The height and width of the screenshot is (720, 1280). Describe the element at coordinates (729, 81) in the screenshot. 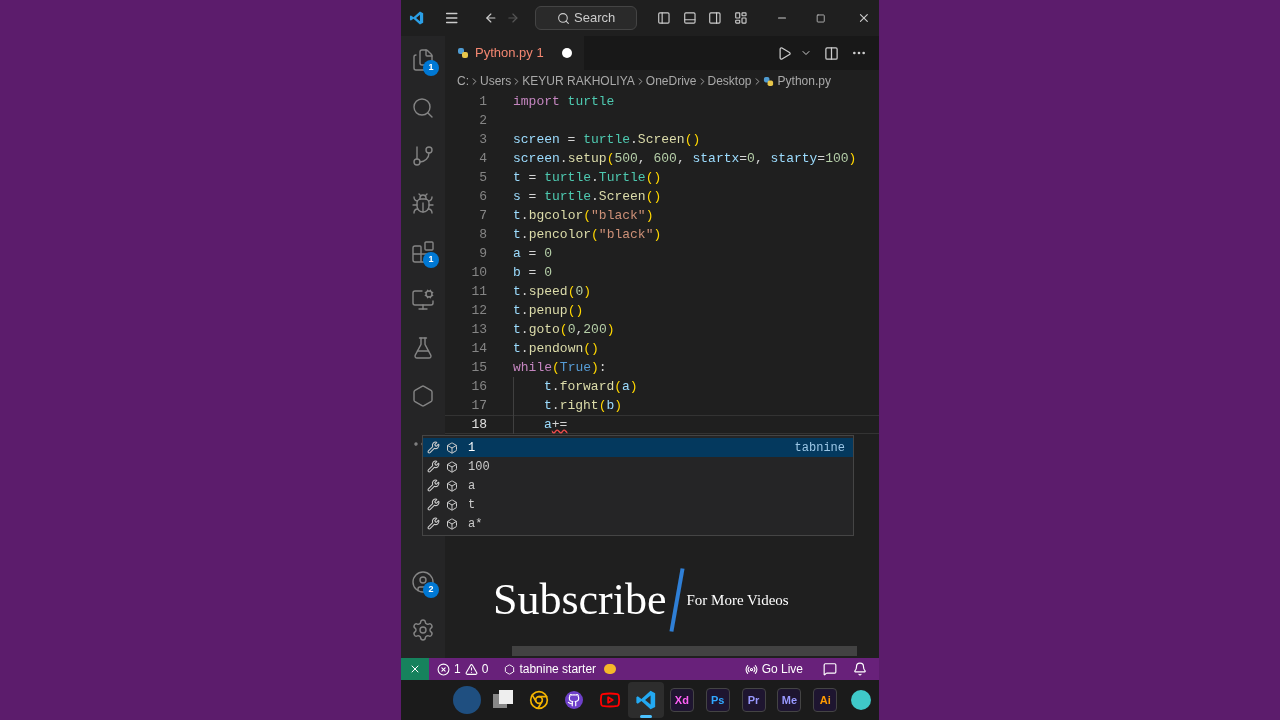

I see `breadcrumb-item: Desktop` at that location.